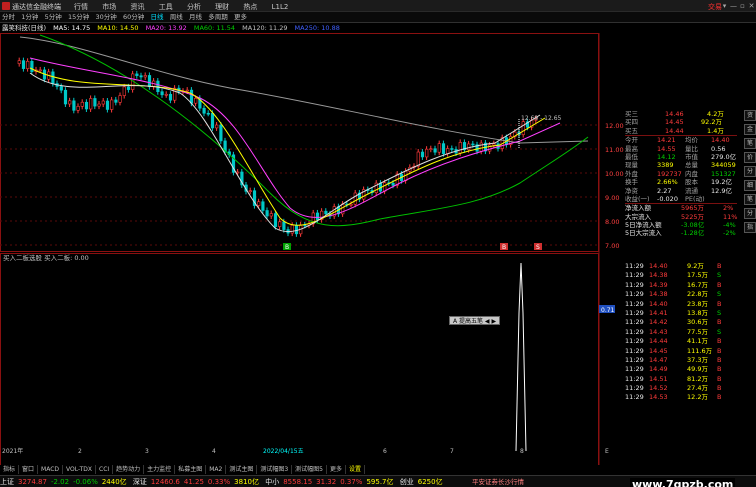  What do you see at coordinates (280, 7) in the screenshot?
I see `menu-item: L1L2` at bounding box center [280, 7].